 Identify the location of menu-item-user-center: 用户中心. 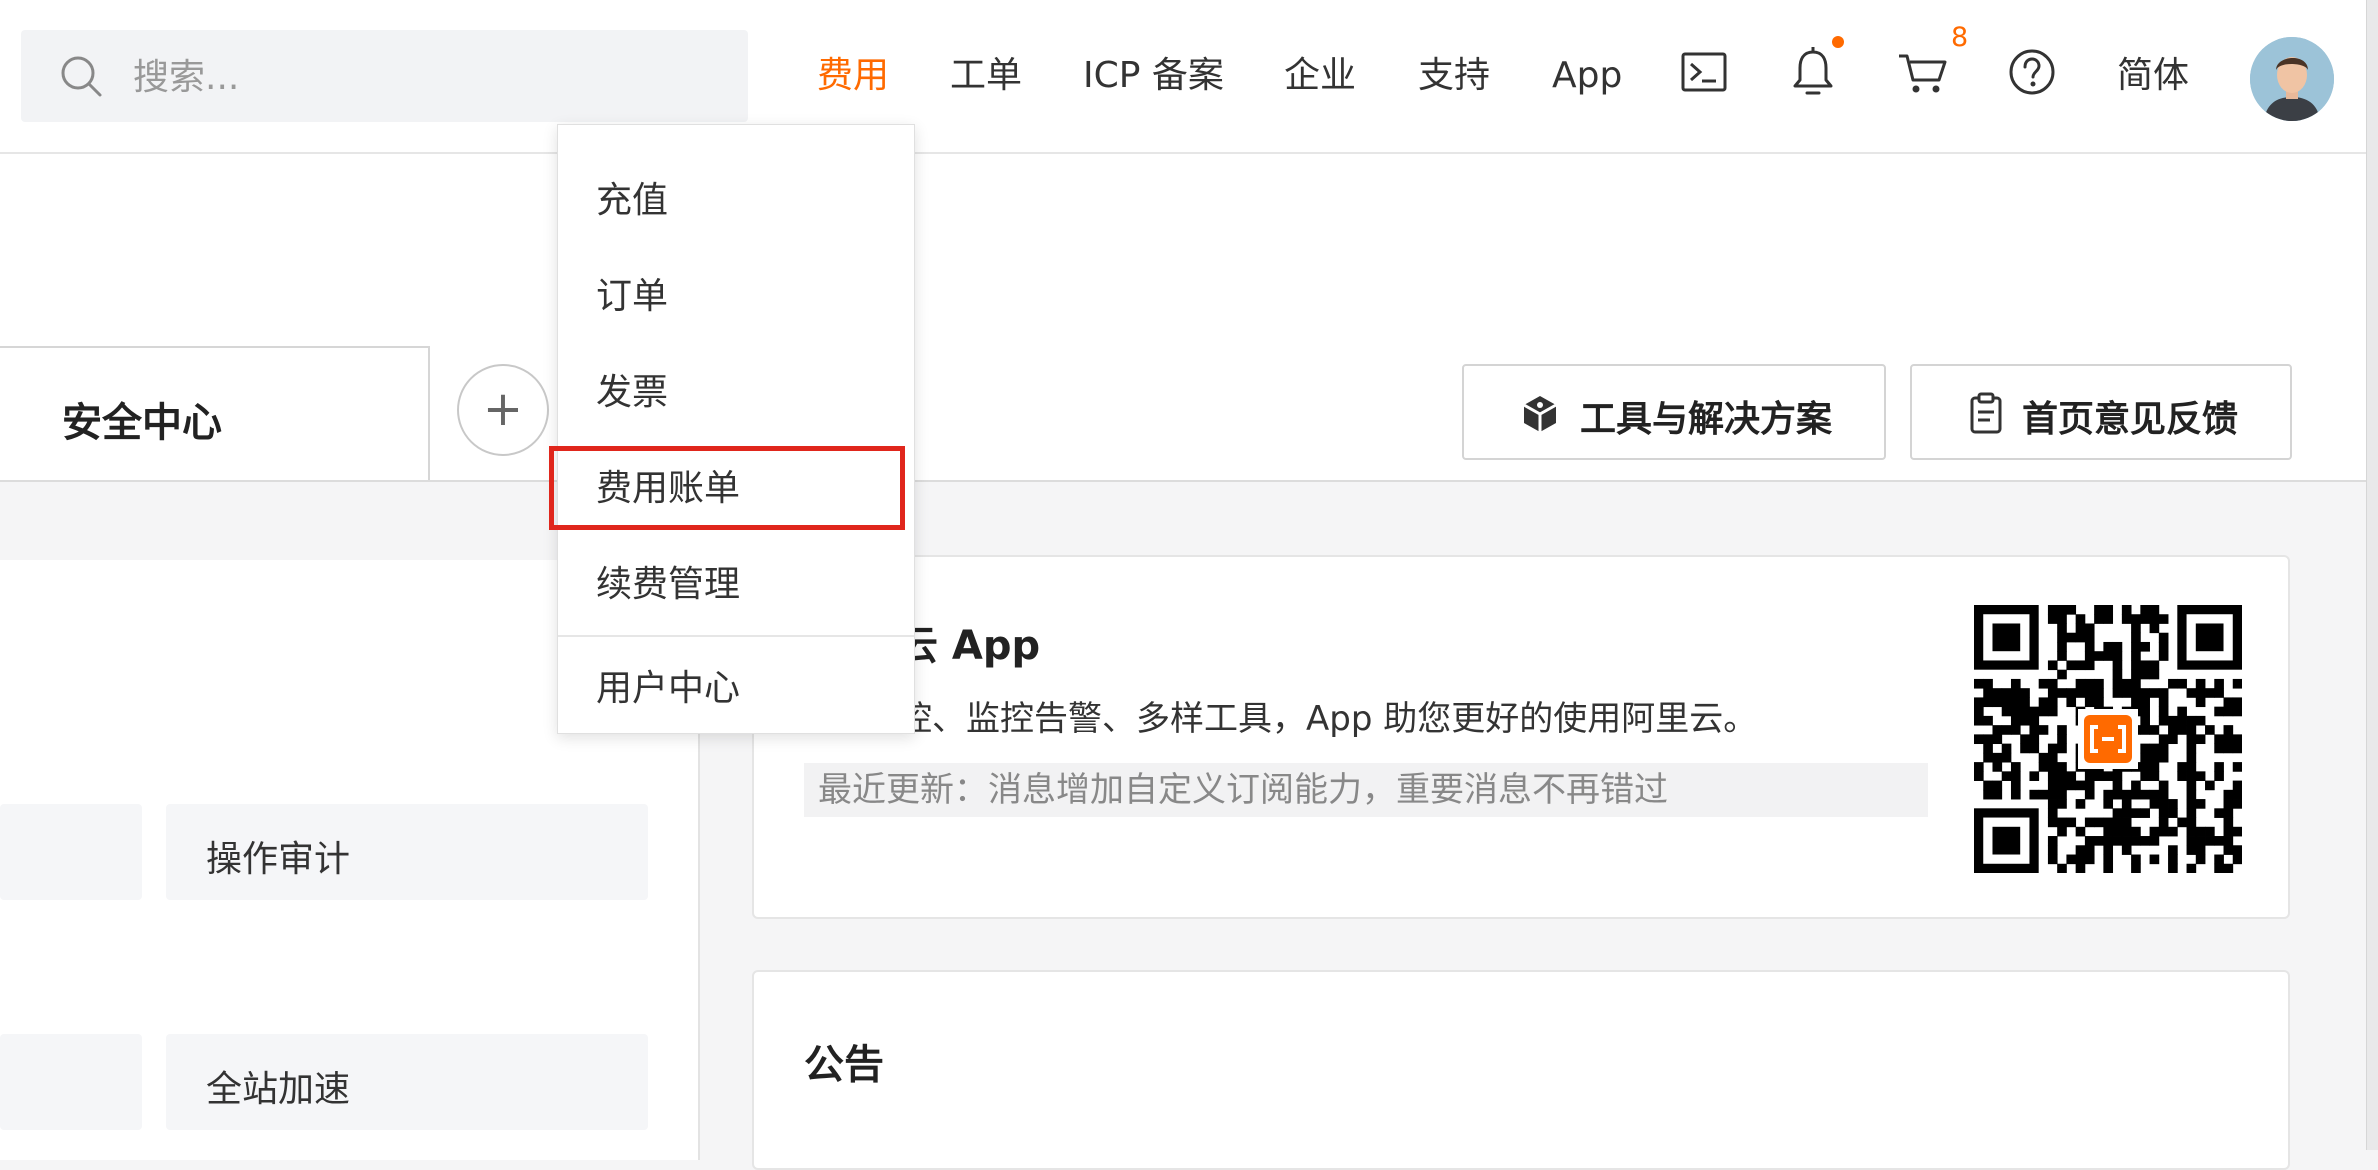
(736, 681).